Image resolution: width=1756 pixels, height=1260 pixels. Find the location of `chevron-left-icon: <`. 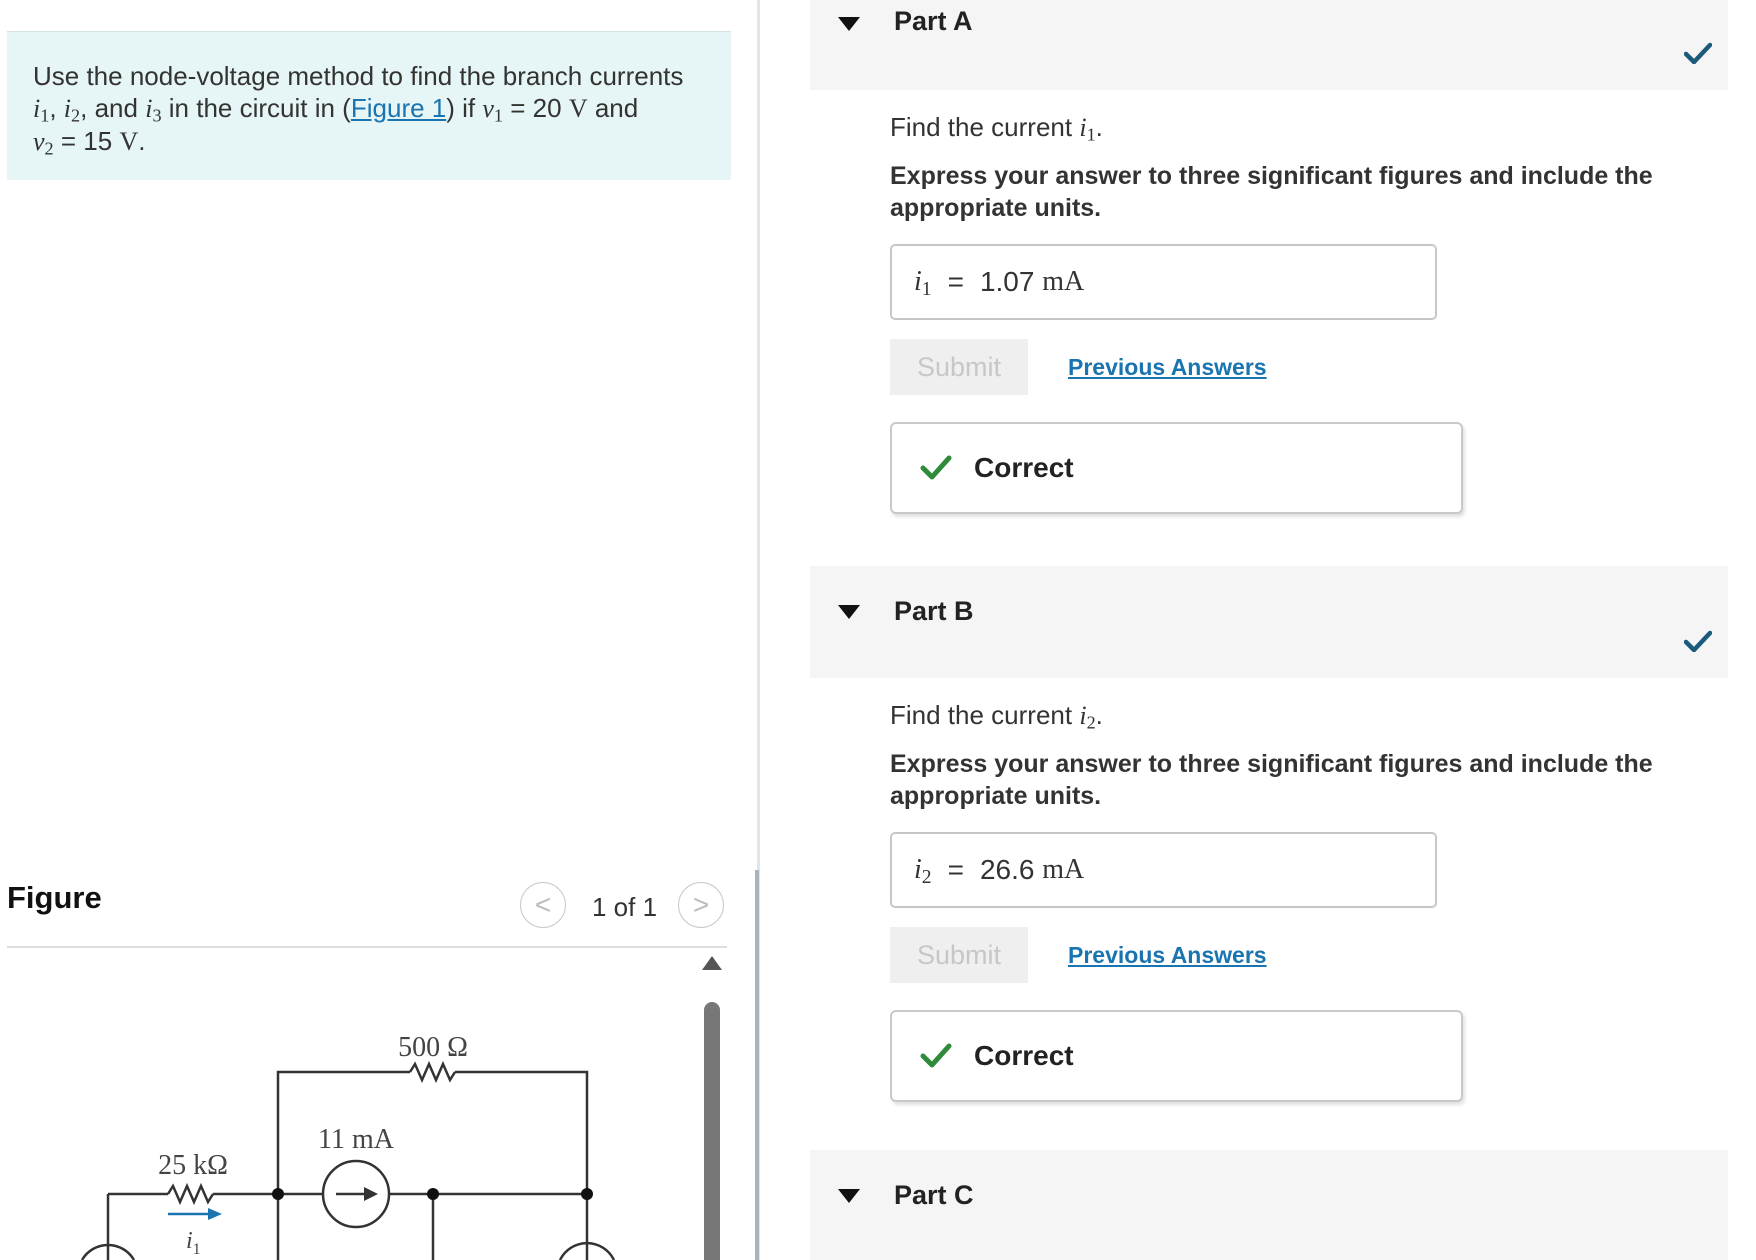

chevron-left-icon: < is located at coordinates (543, 904).